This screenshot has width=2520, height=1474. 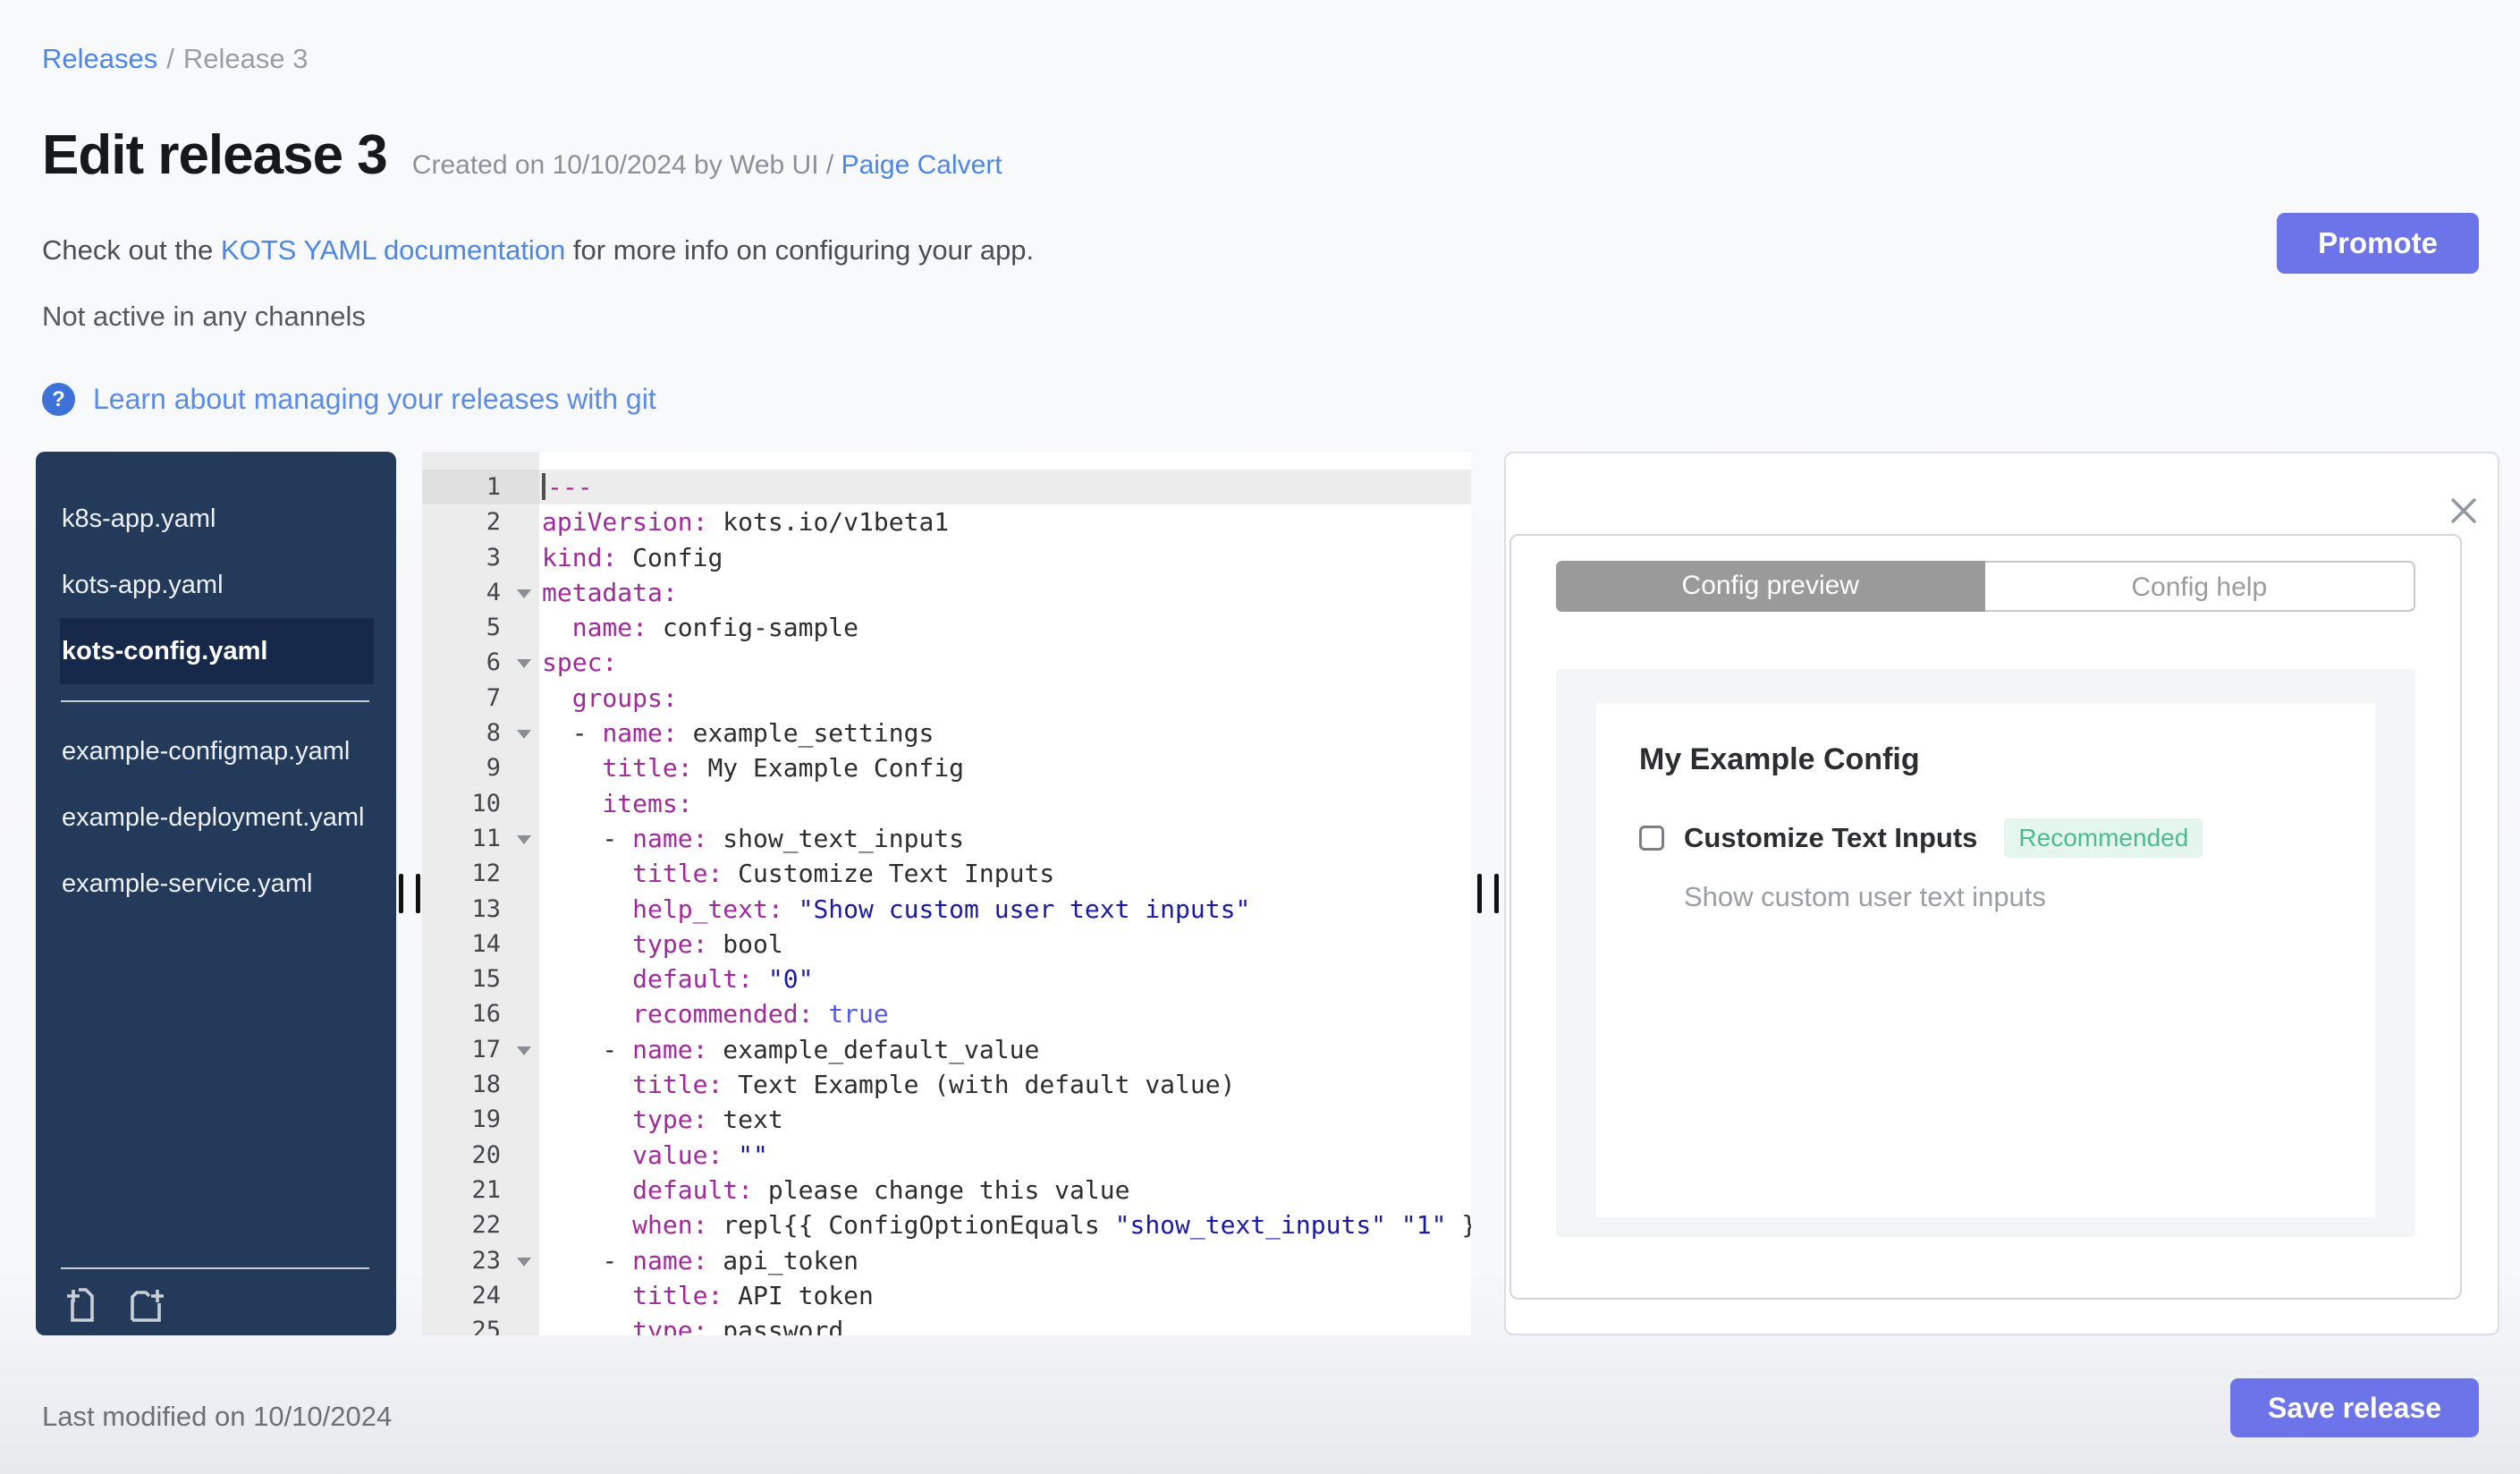 I want to click on code-line-15: 15 default: "0", so click(x=946, y=979).